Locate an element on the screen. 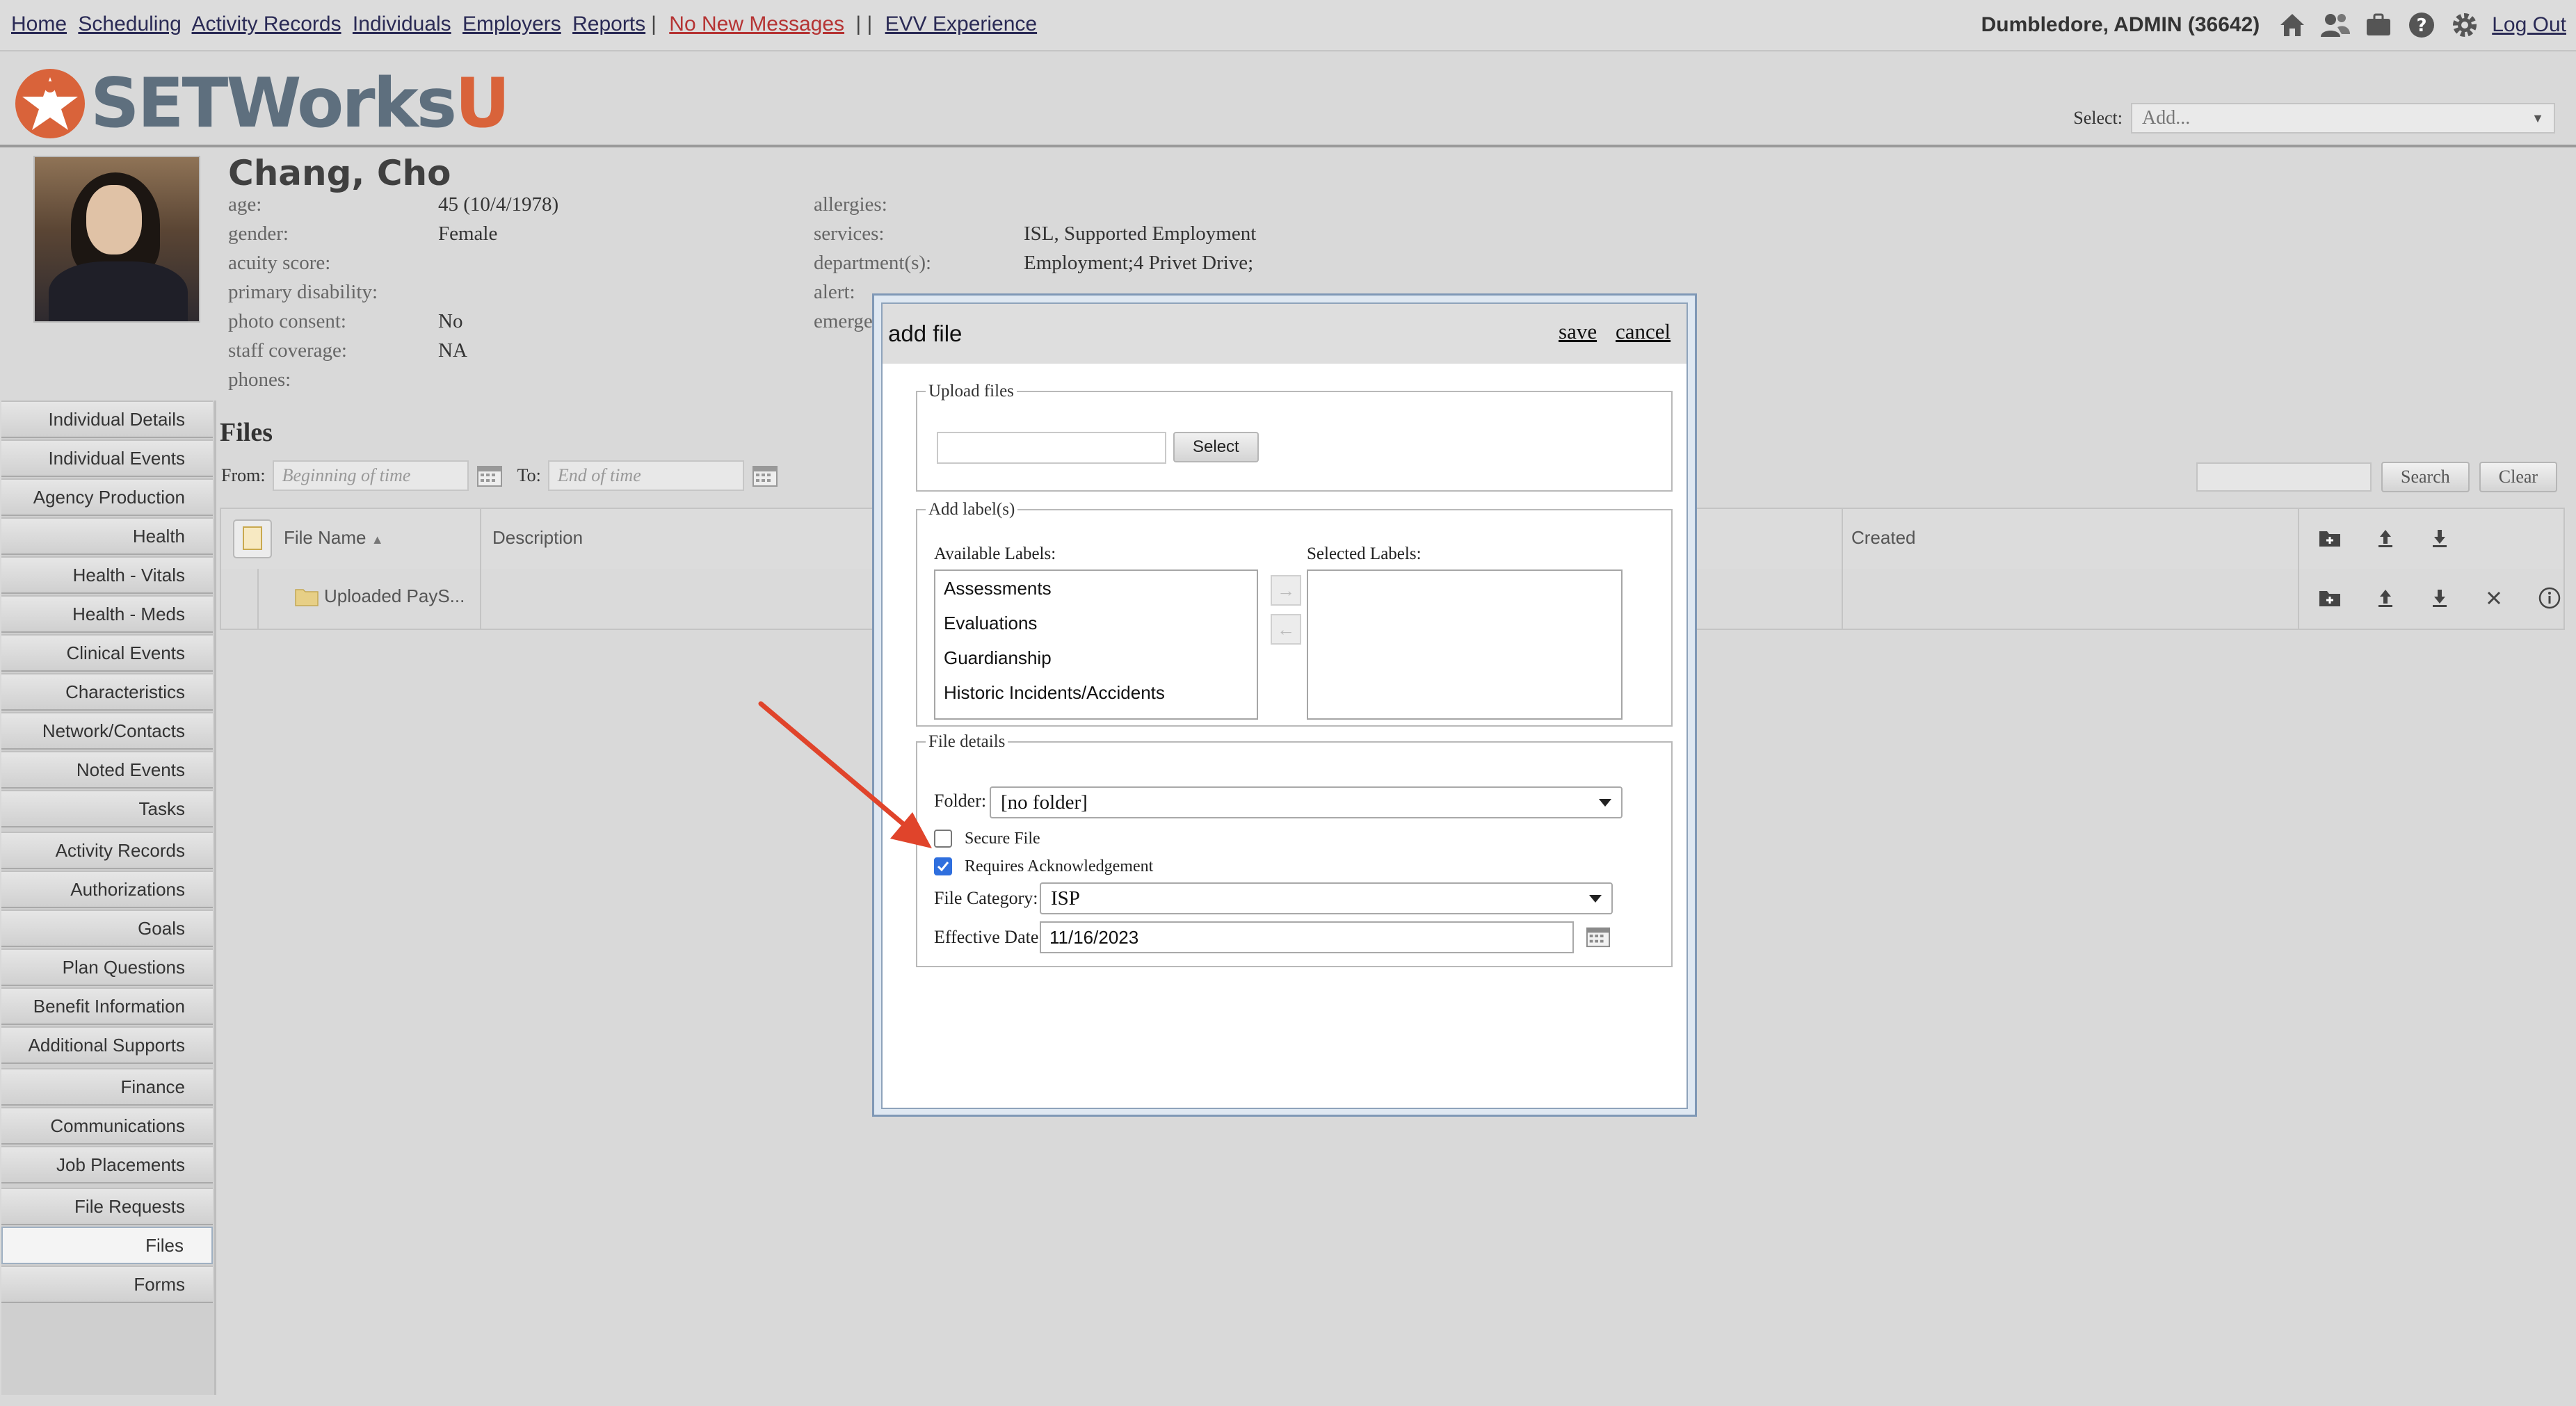  sidebar-item-network-contacts: Network/Contacts is located at coordinates (107, 731).